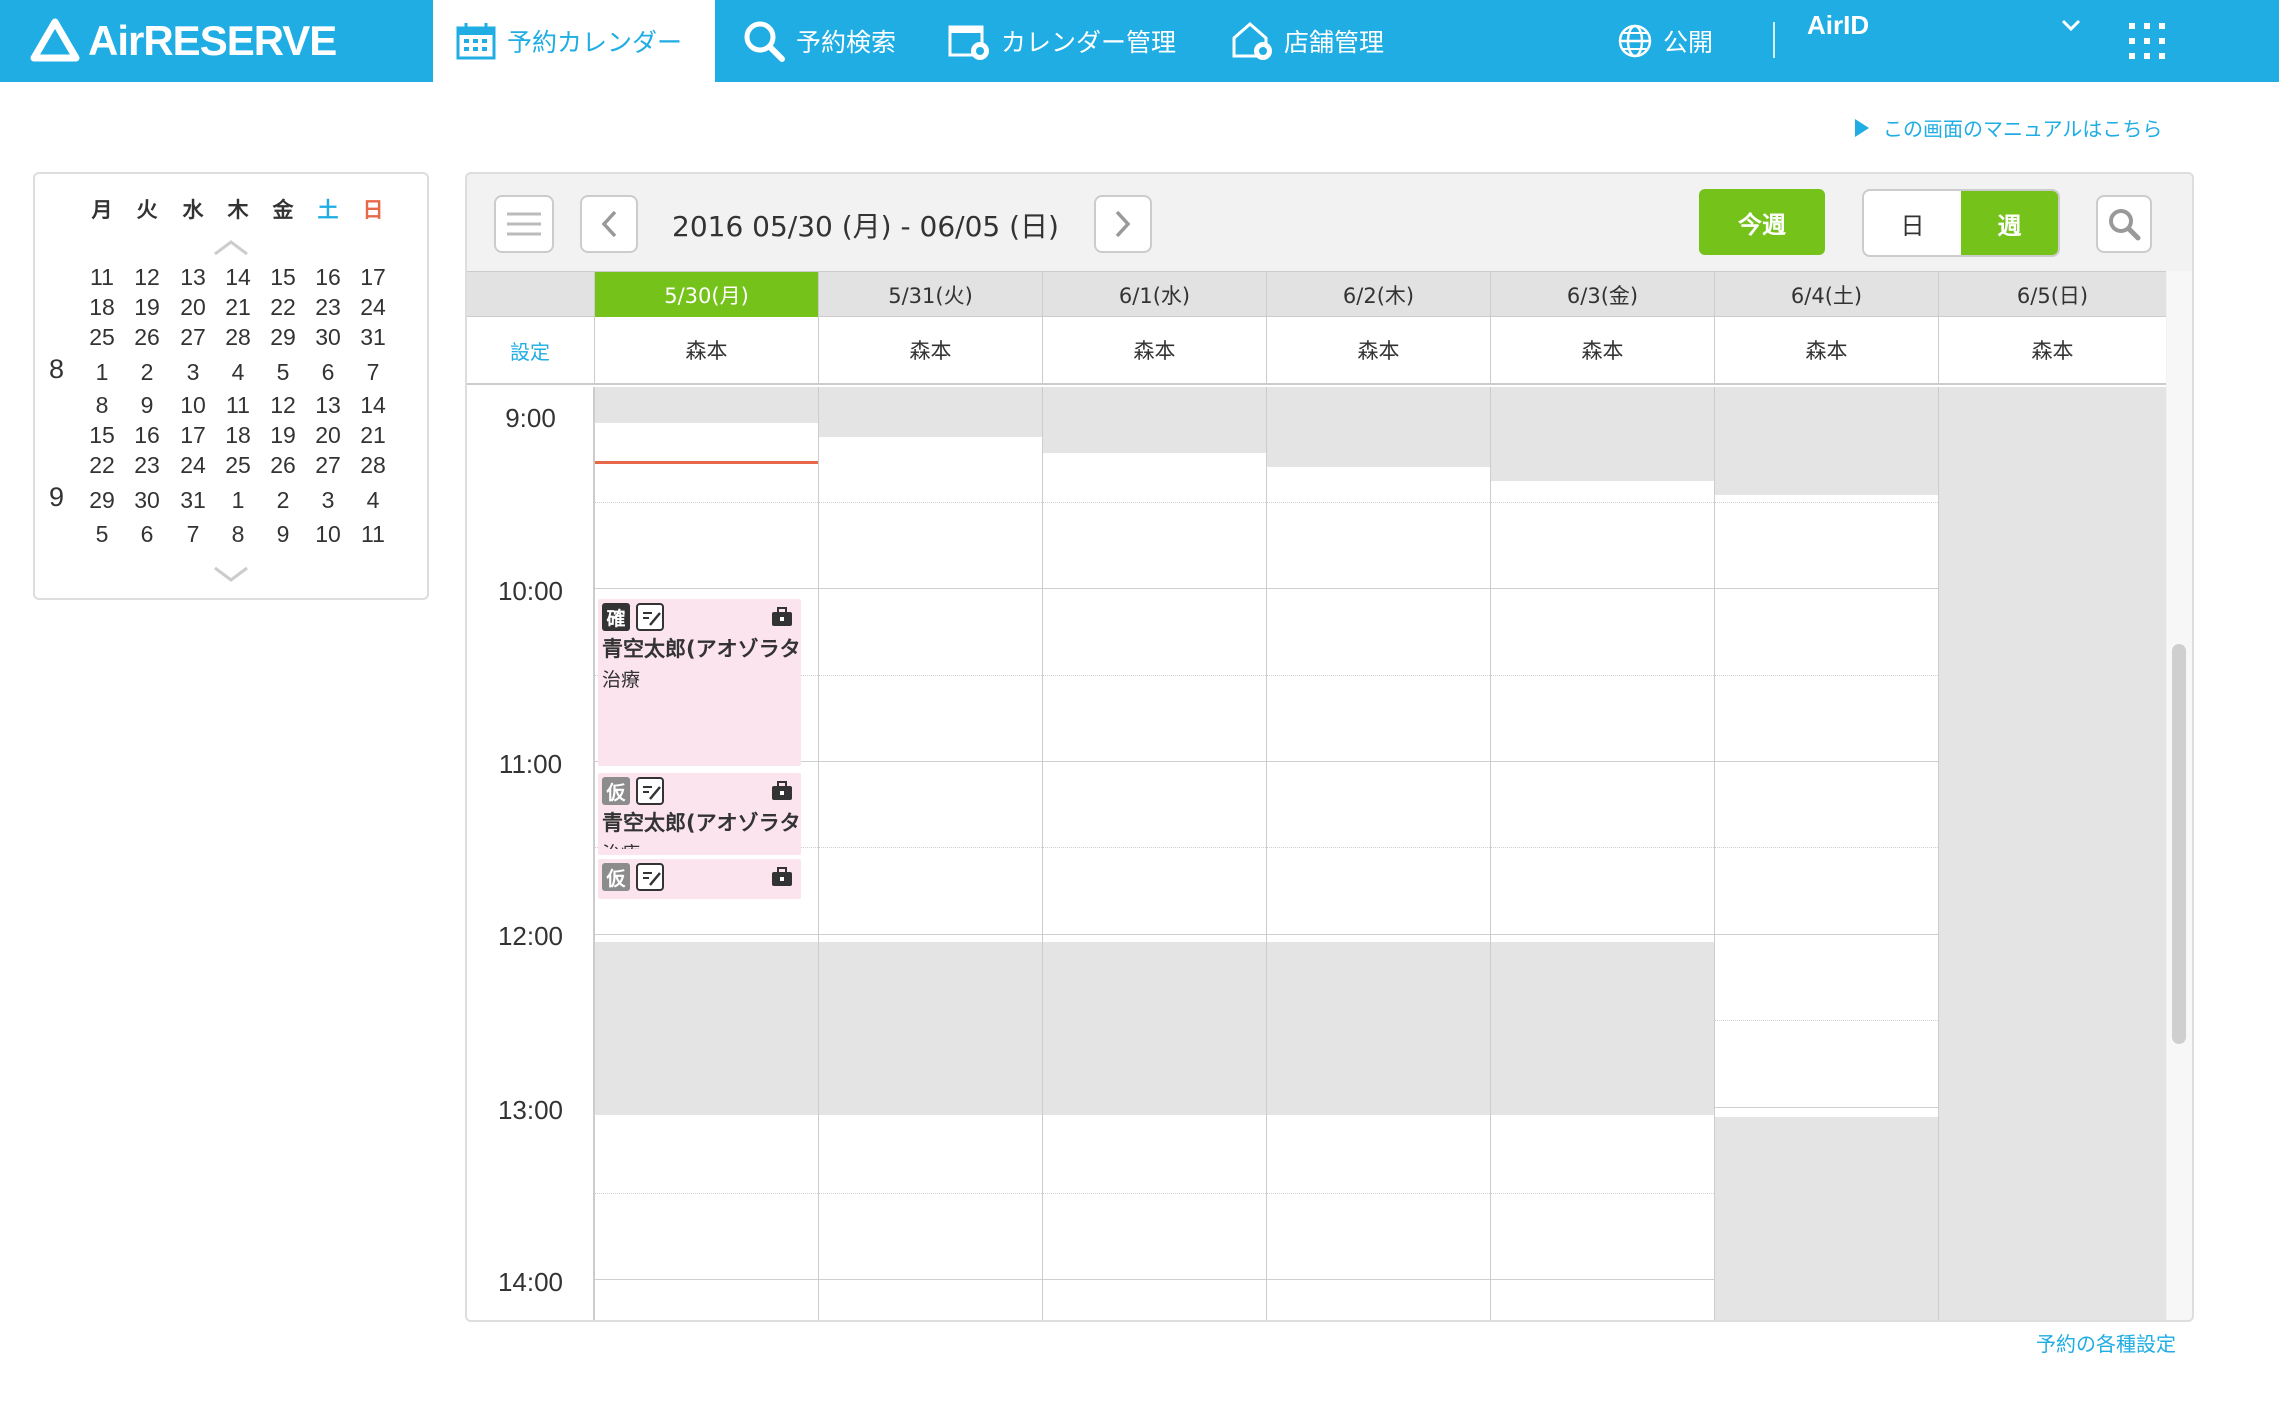 This screenshot has height=1402, width=2279. I want to click on column-header: 6/5(日), so click(2052, 295).